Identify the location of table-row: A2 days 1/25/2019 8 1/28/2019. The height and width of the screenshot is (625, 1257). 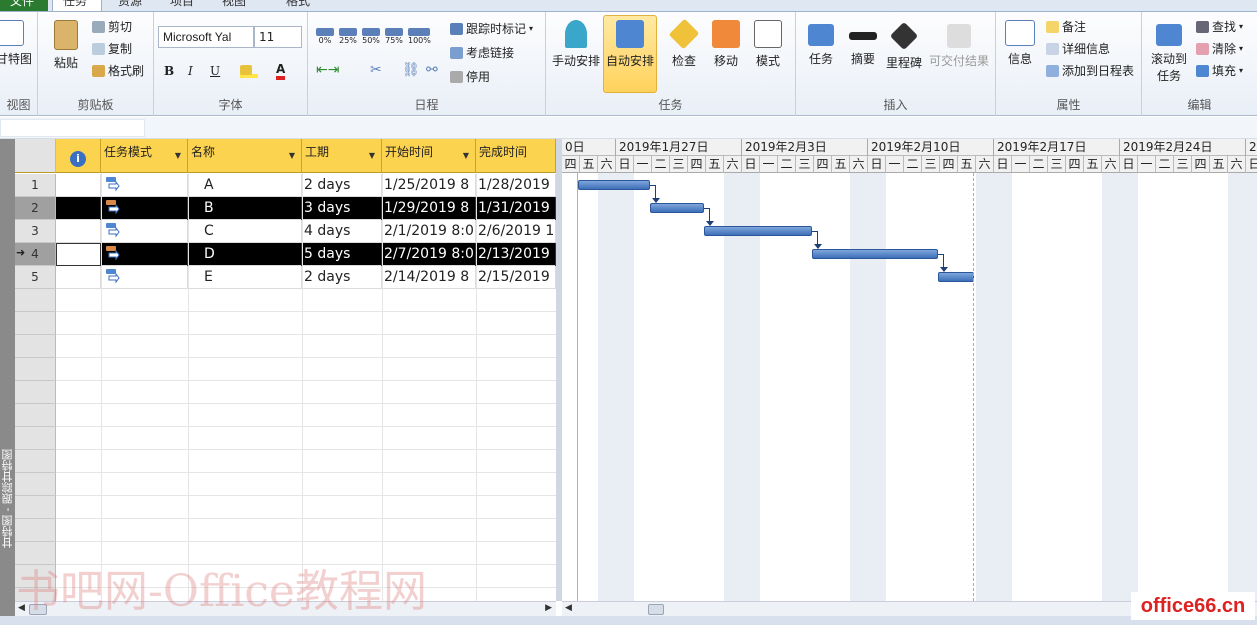
(306, 185).